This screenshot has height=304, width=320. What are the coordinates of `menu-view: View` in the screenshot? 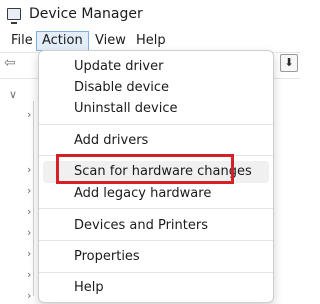 It's located at (110, 41).